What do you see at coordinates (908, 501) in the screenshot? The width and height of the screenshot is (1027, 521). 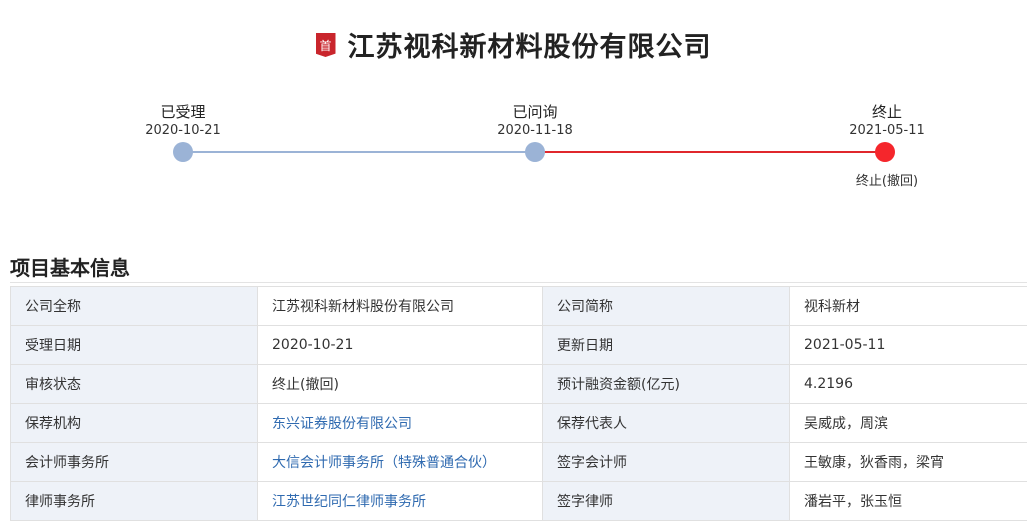 I see `info-value-signing-lawyers: 潘岩平，张玉恒` at bounding box center [908, 501].